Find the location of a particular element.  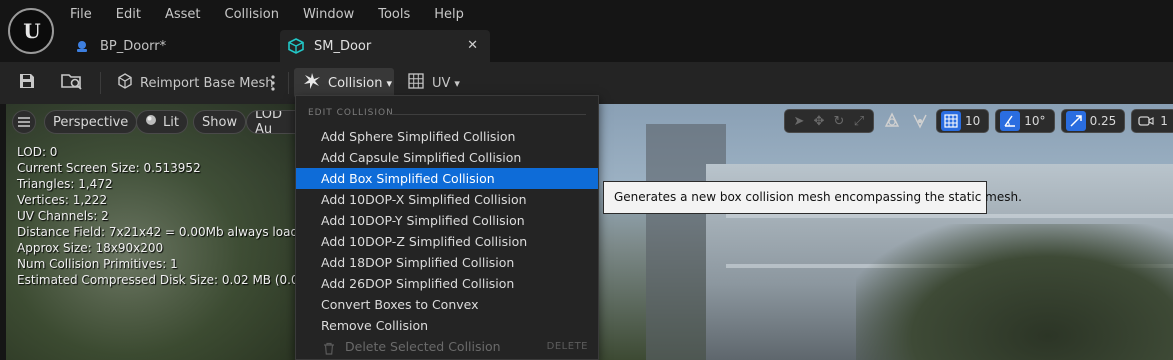

stat-collision-primitives: Num Collision Primitives: 1 is located at coordinates (97, 264).